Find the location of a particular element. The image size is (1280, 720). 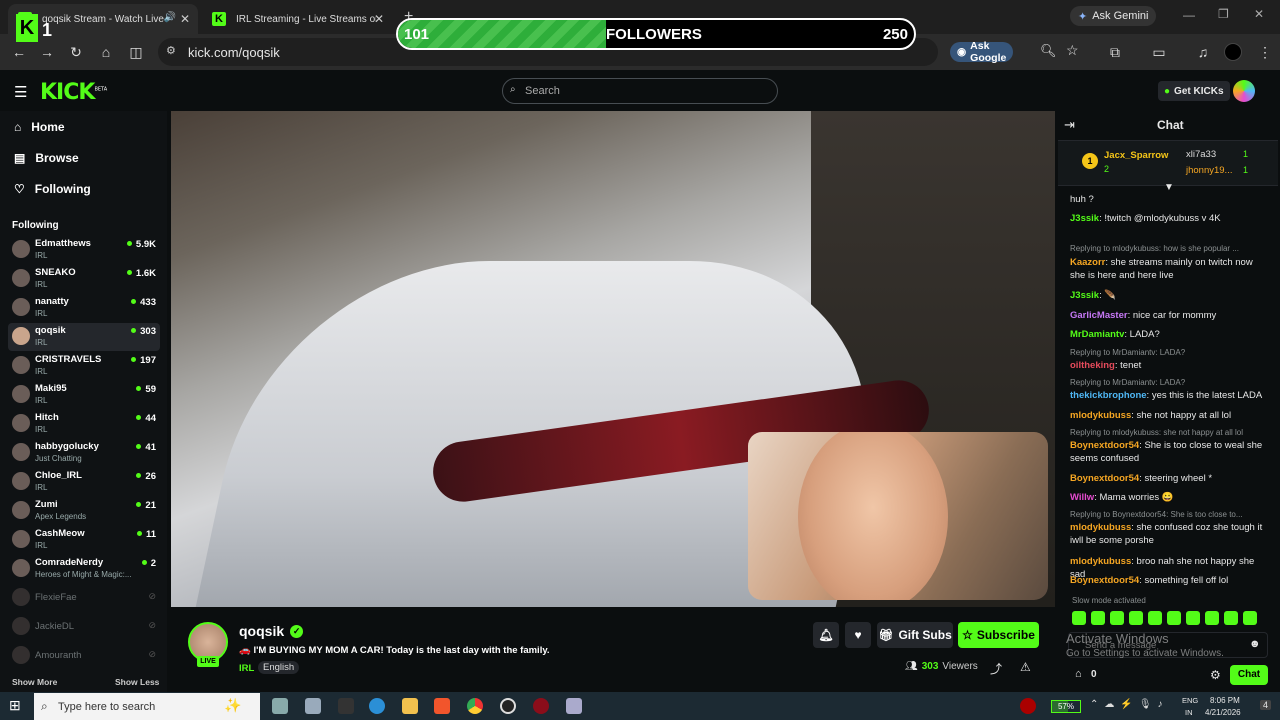

chat-username: GarlicMaster is located at coordinates (1099, 315).